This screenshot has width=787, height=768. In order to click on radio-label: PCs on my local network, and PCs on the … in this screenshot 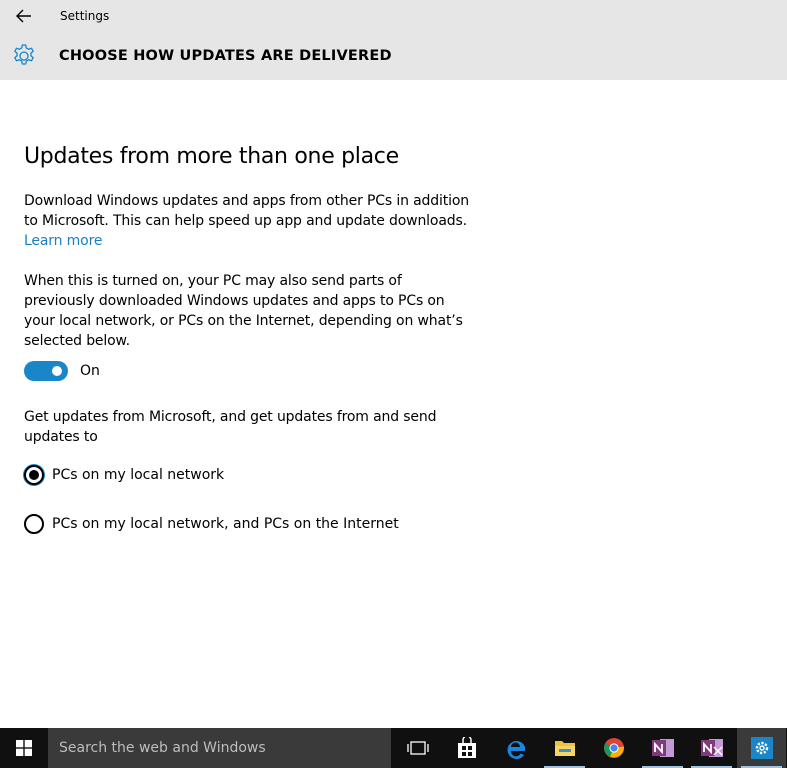, I will do `click(225, 524)`.